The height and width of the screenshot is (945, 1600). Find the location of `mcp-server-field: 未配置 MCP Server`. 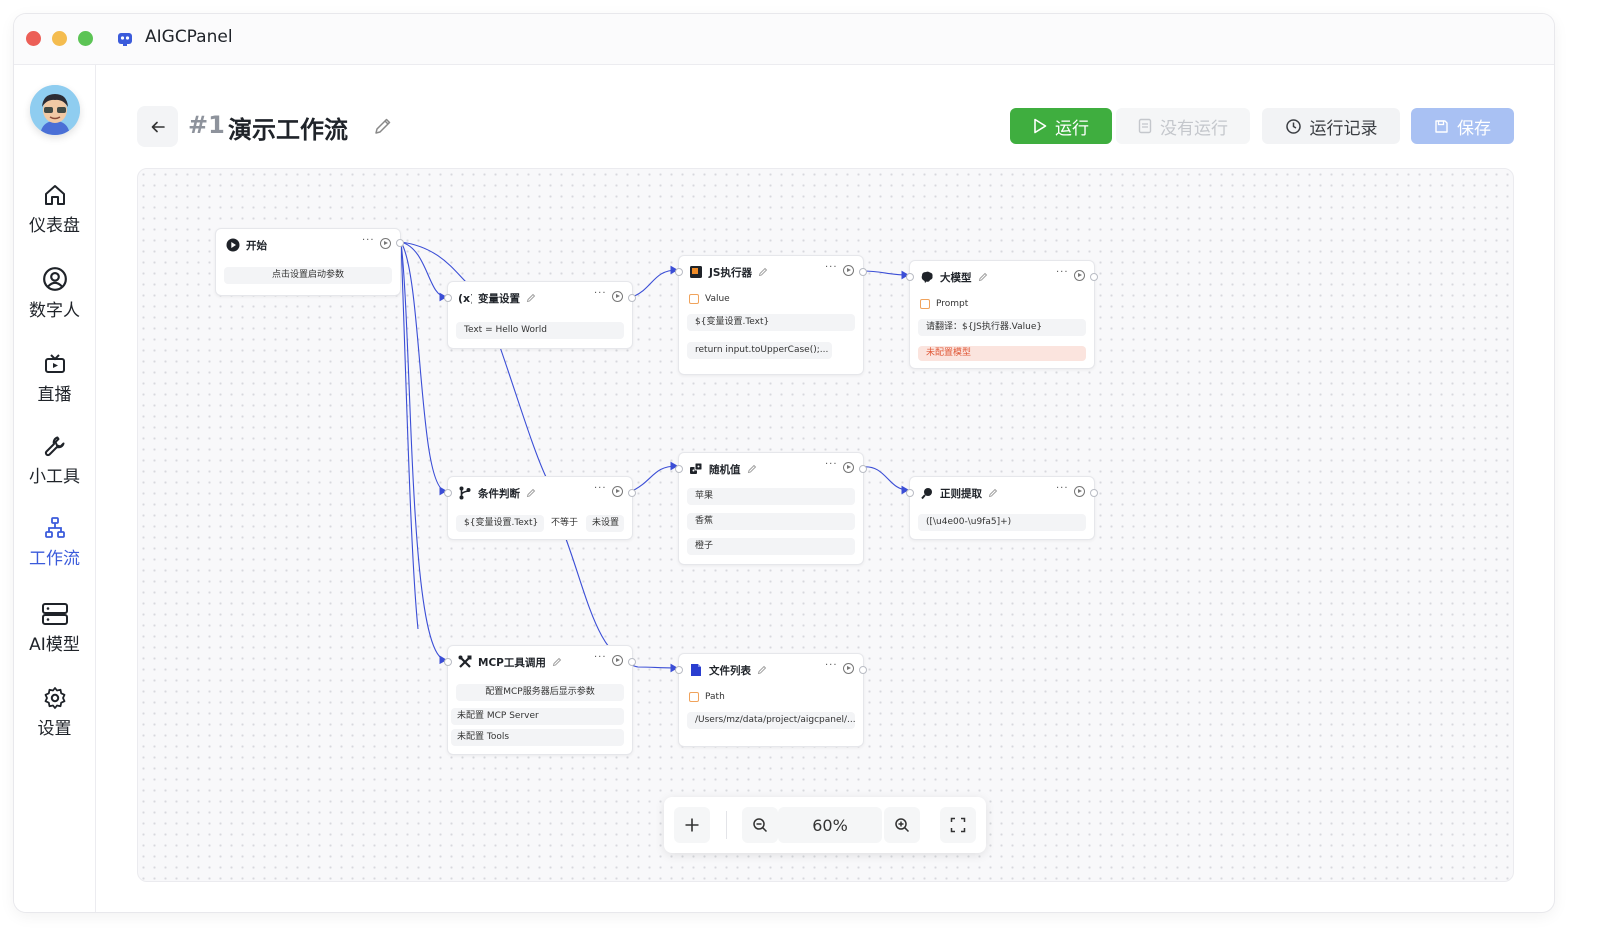

mcp-server-field: 未配置 MCP Server is located at coordinates (537, 716).